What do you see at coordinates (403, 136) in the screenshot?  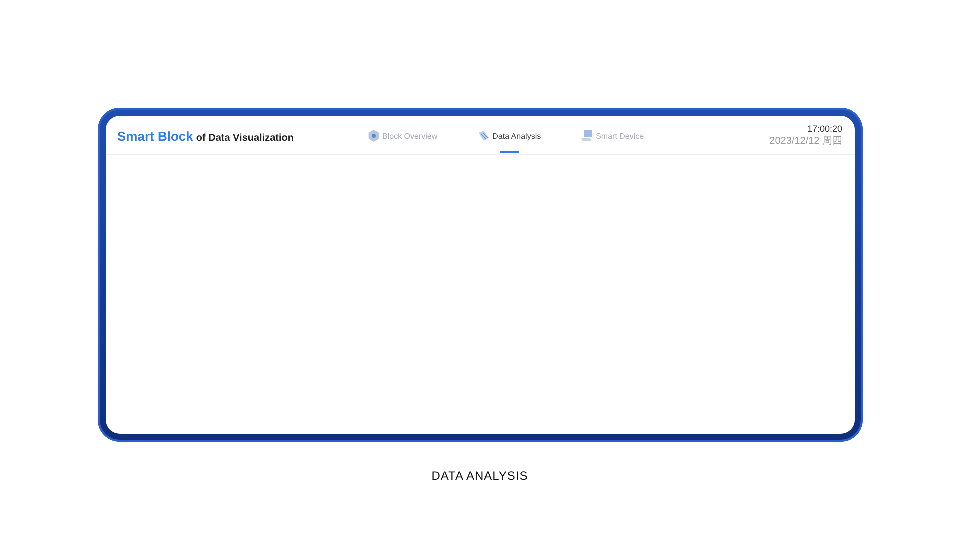 I see `nav-tab: Block Overview` at bounding box center [403, 136].